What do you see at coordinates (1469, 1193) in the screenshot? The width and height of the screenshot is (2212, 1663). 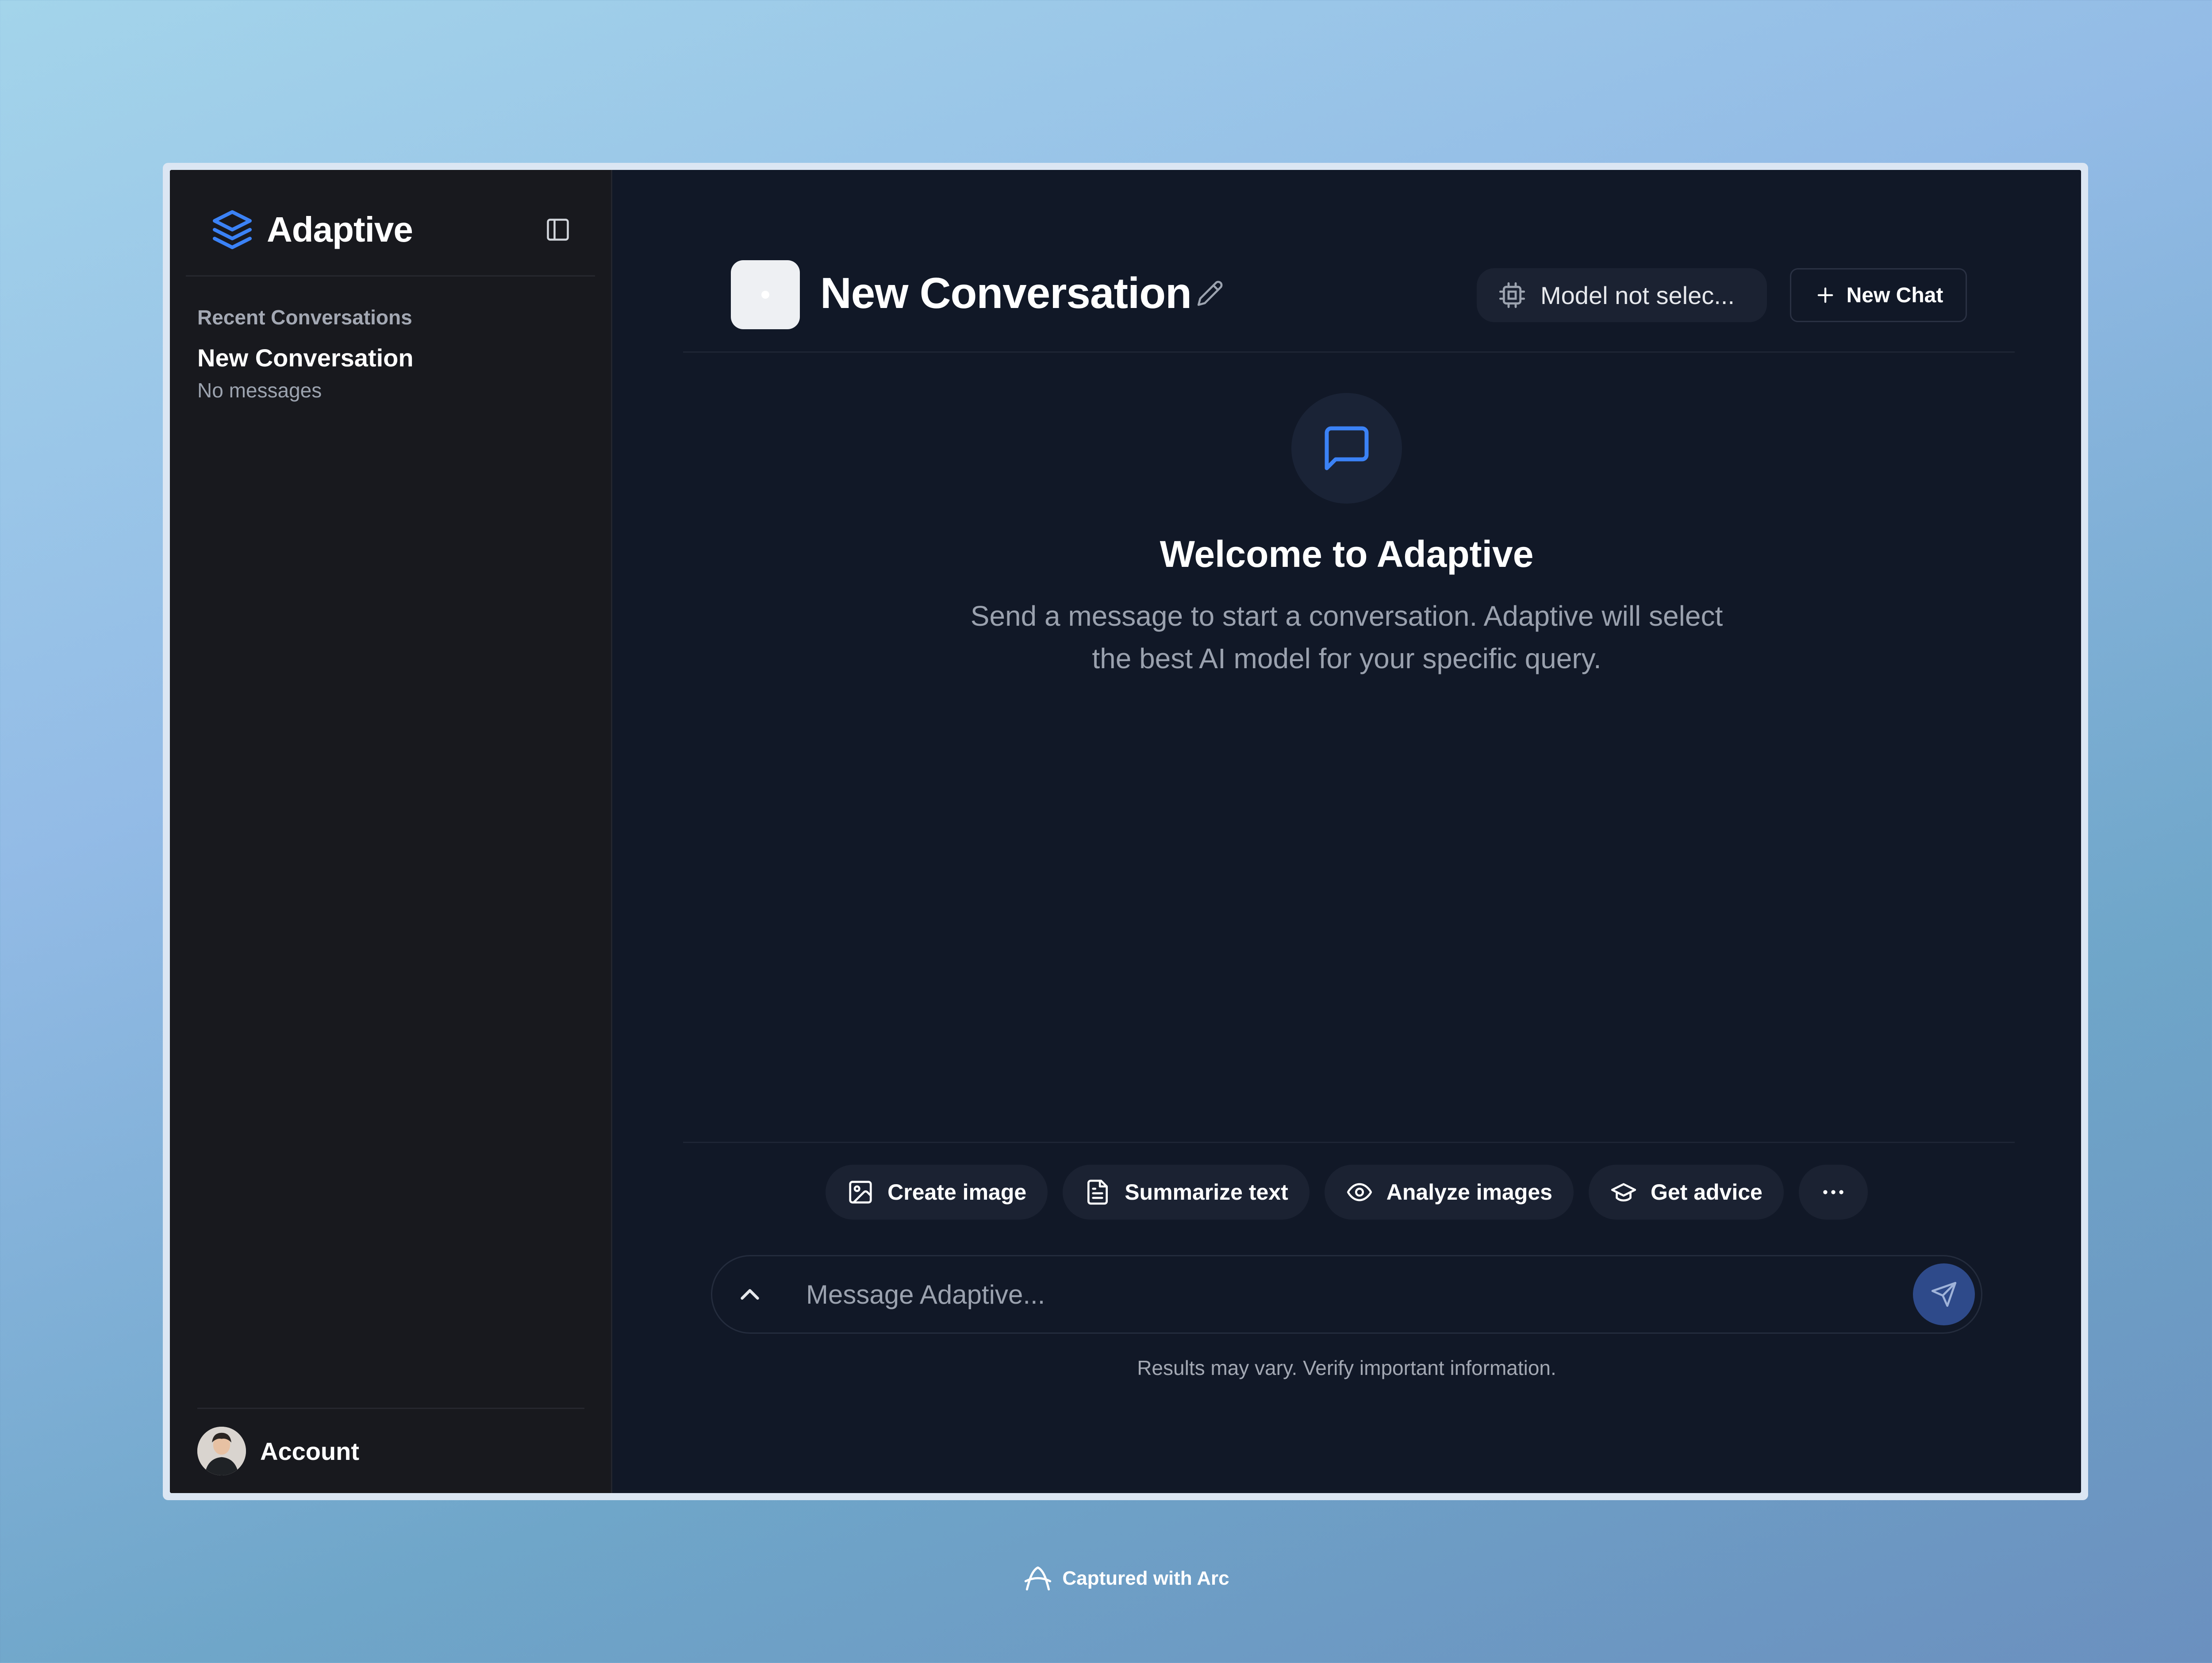 I see `chip-label: Analyze images` at bounding box center [1469, 1193].